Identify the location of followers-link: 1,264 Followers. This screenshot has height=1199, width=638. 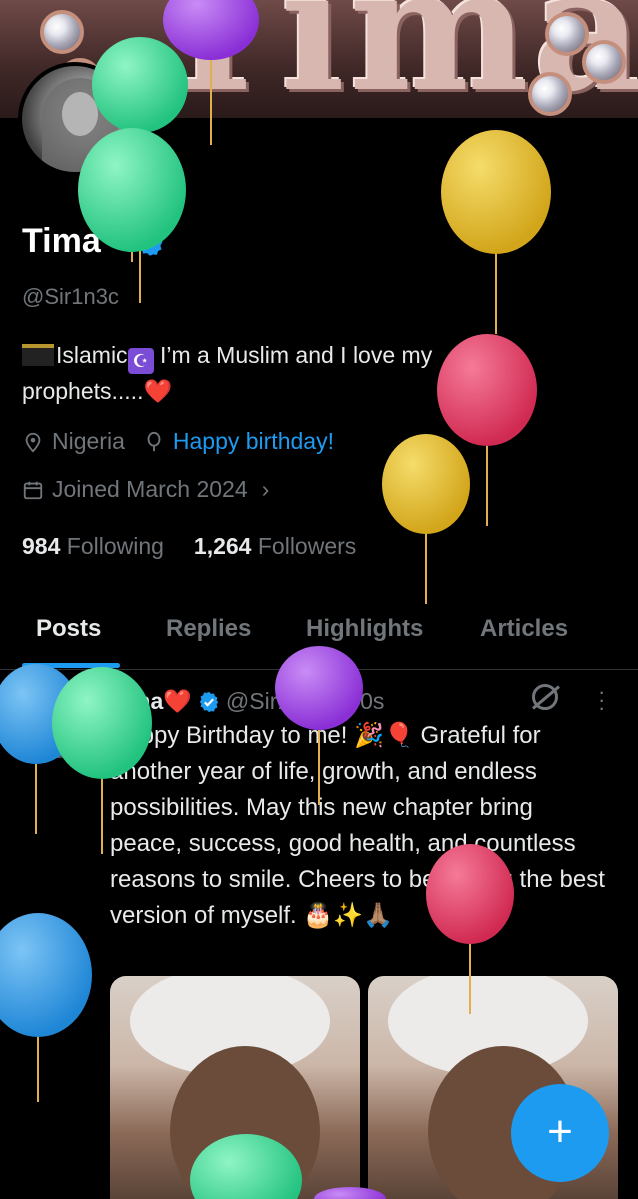
(275, 546).